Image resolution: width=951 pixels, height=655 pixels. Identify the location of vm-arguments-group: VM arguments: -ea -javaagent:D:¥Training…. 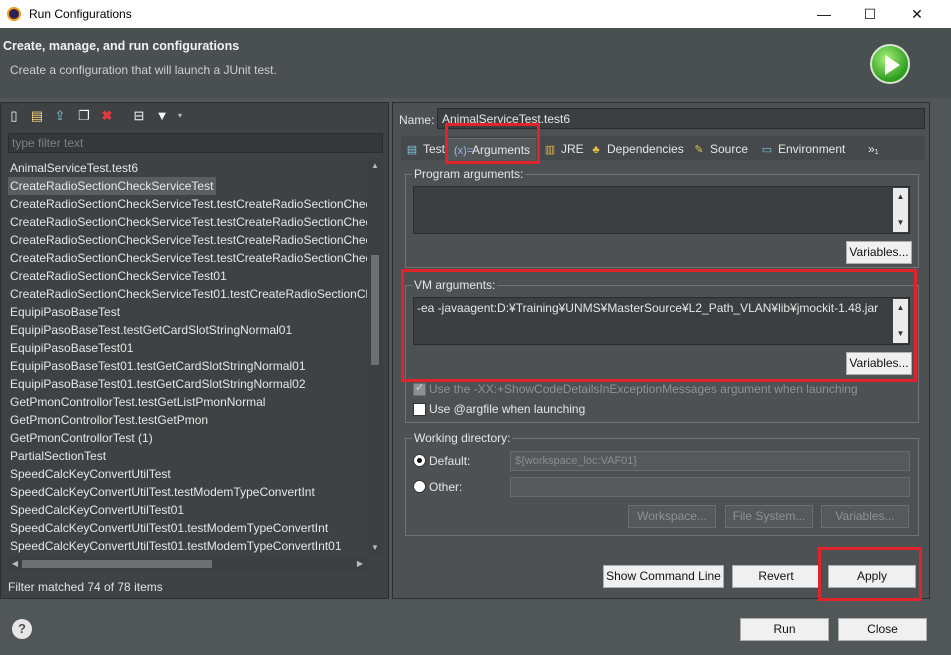
(662, 350).